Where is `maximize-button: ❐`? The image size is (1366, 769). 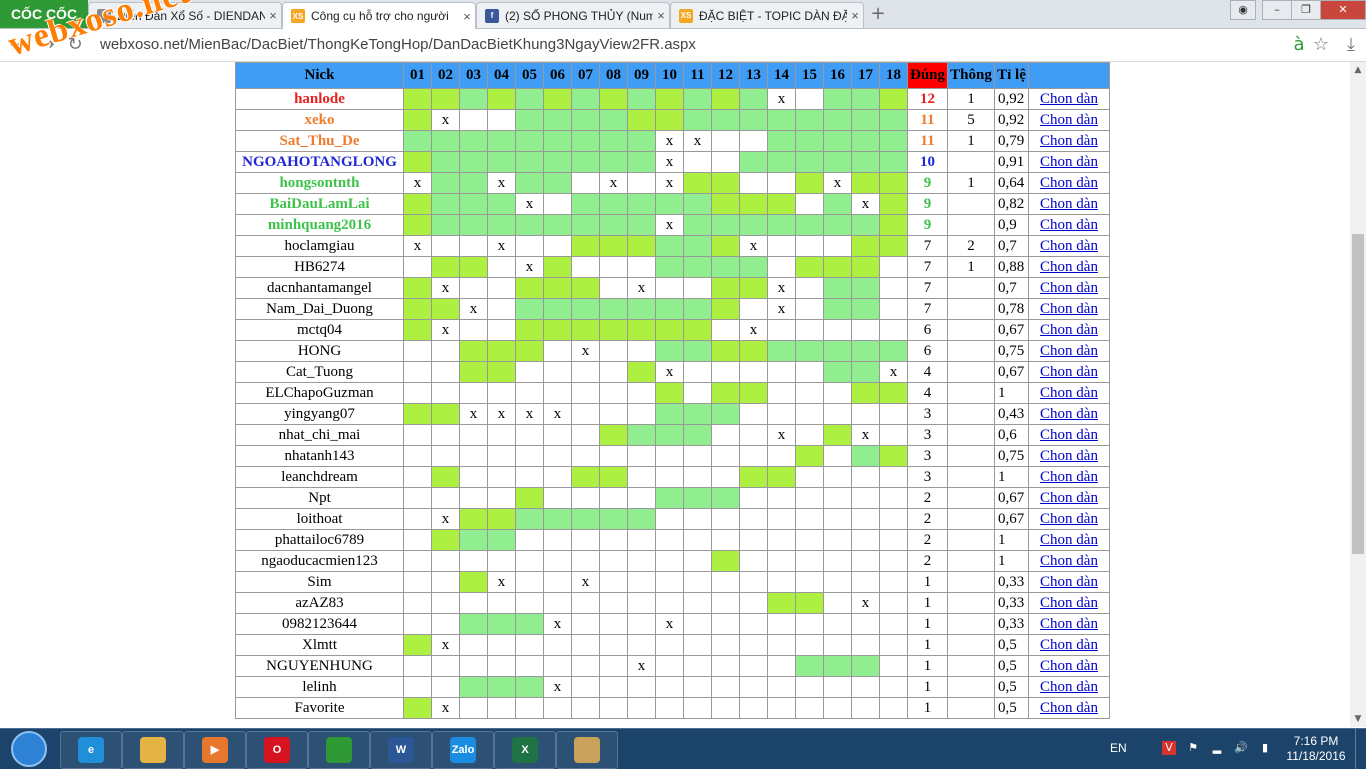 maximize-button: ❐ is located at coordinates (1306, 10).